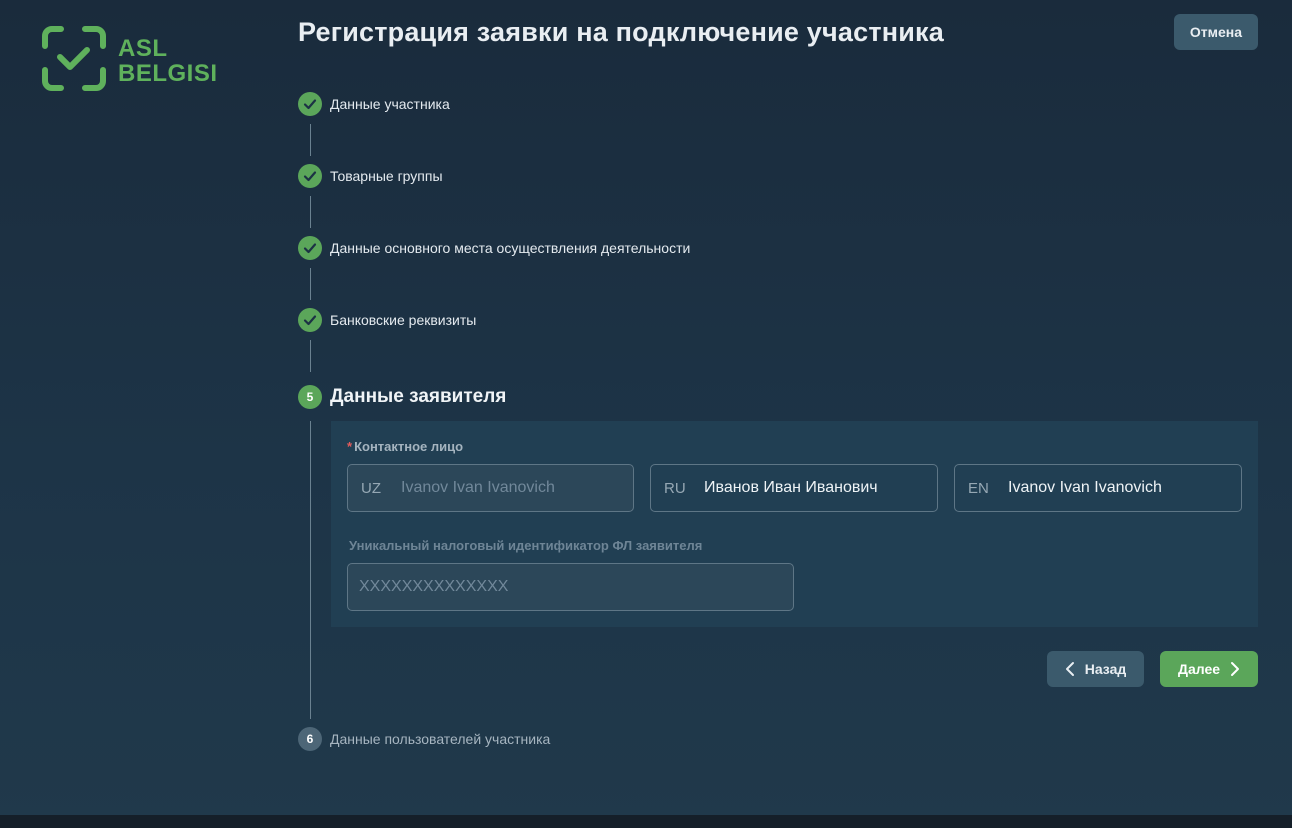 The image size is (1292, 828). I want to click on contact-person-label-text: Контактное лицо, so click(409, 446).